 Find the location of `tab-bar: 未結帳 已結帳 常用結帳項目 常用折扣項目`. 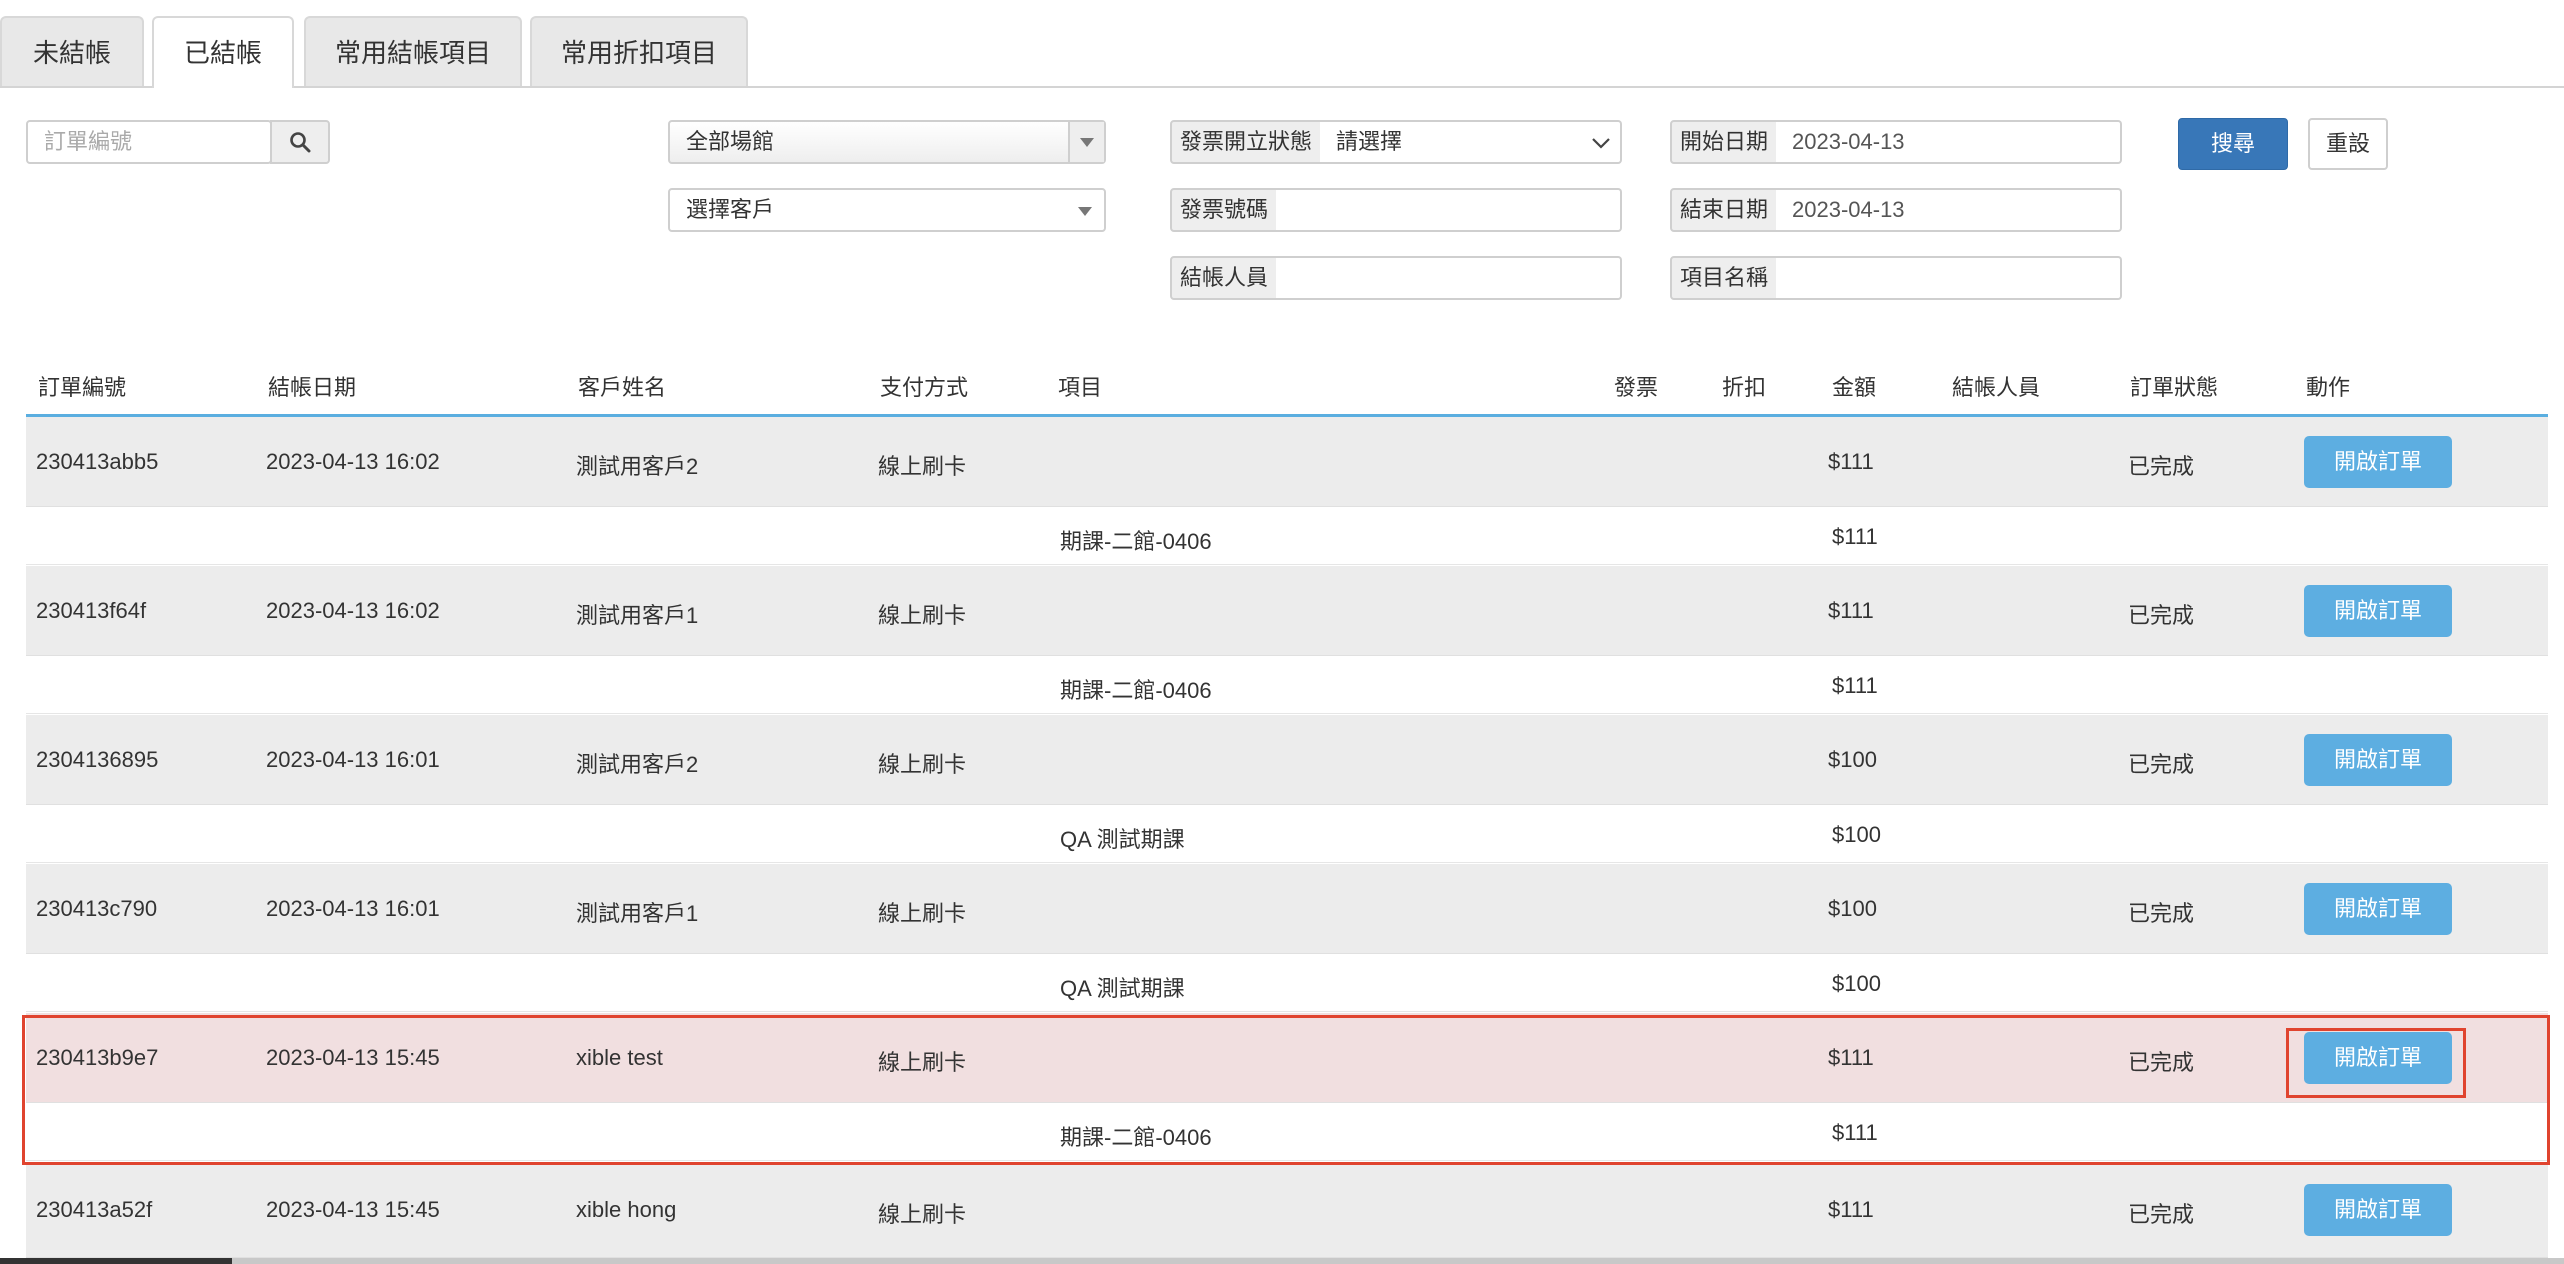

tab-bar: 未結帳 已結帳 常用結帳項目 常用折扣項目 is located at coordinates (1282, 44).